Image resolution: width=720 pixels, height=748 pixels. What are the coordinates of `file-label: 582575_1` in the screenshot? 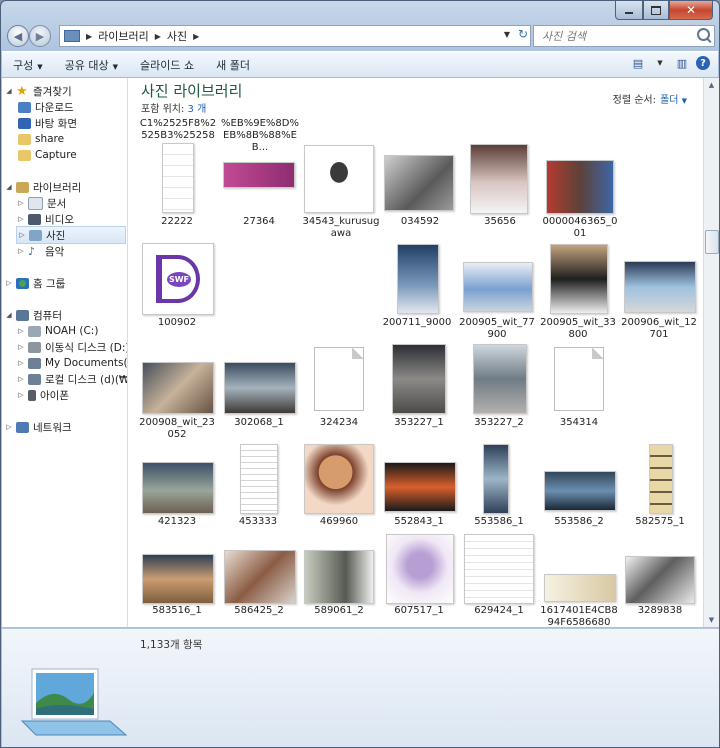 It's located at (660, 522).